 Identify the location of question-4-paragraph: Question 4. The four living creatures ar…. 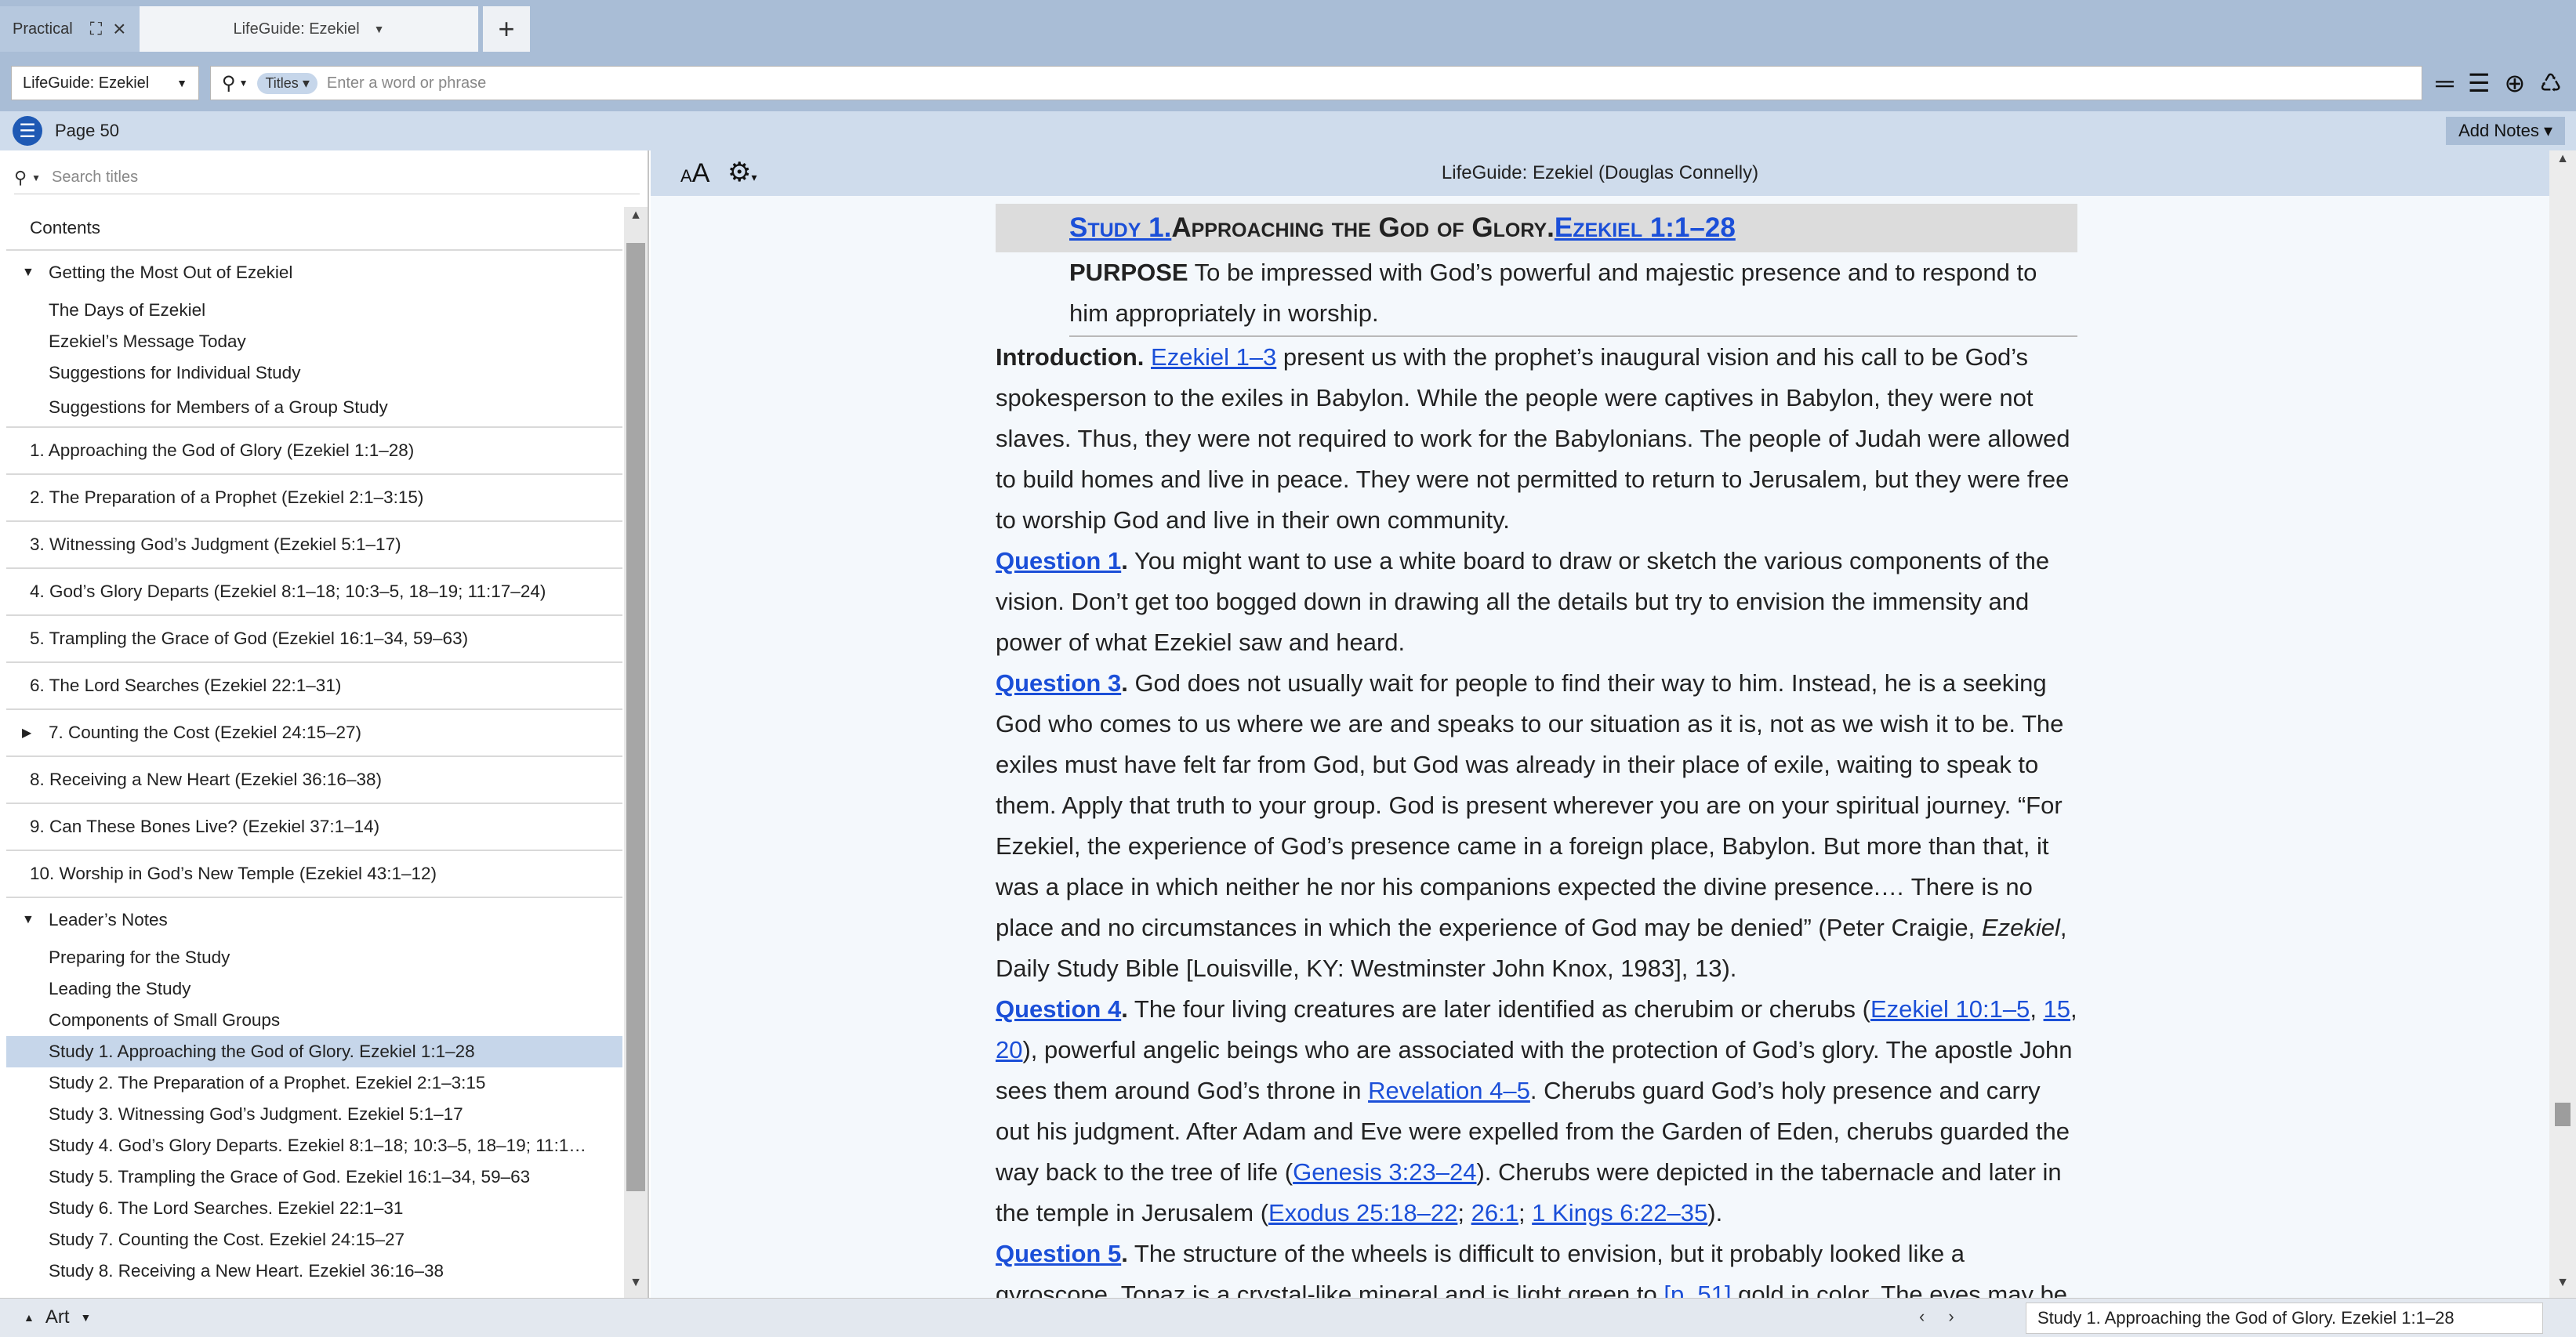
(1537, 1111).